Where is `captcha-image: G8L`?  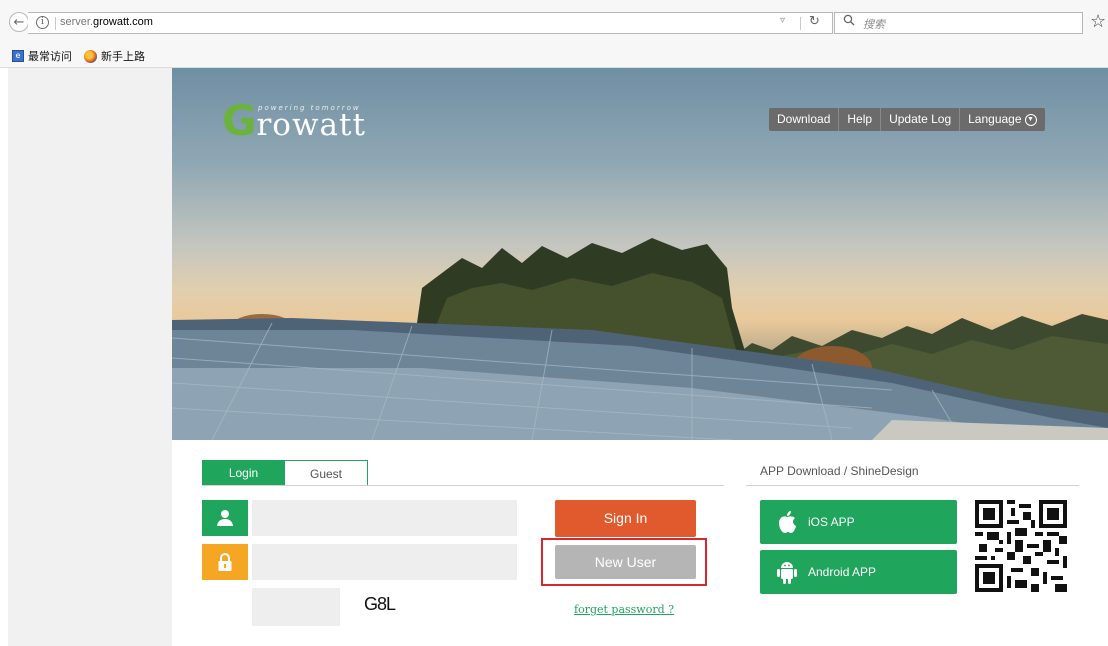 captcha-image: G8L is located at coordinates (380, 604).